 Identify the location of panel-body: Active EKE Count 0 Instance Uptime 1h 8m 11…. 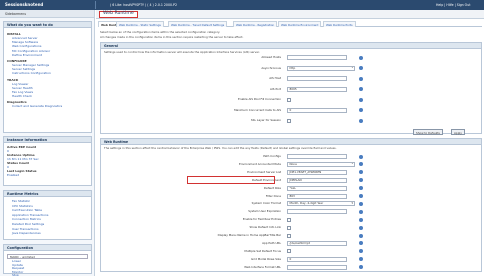
(47, 161).